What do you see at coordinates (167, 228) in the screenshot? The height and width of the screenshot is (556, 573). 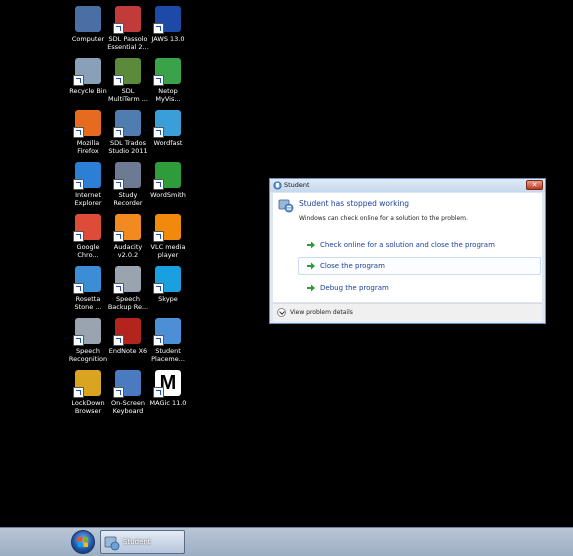 I see `vlc-icon` at bounding box center [167, 228].